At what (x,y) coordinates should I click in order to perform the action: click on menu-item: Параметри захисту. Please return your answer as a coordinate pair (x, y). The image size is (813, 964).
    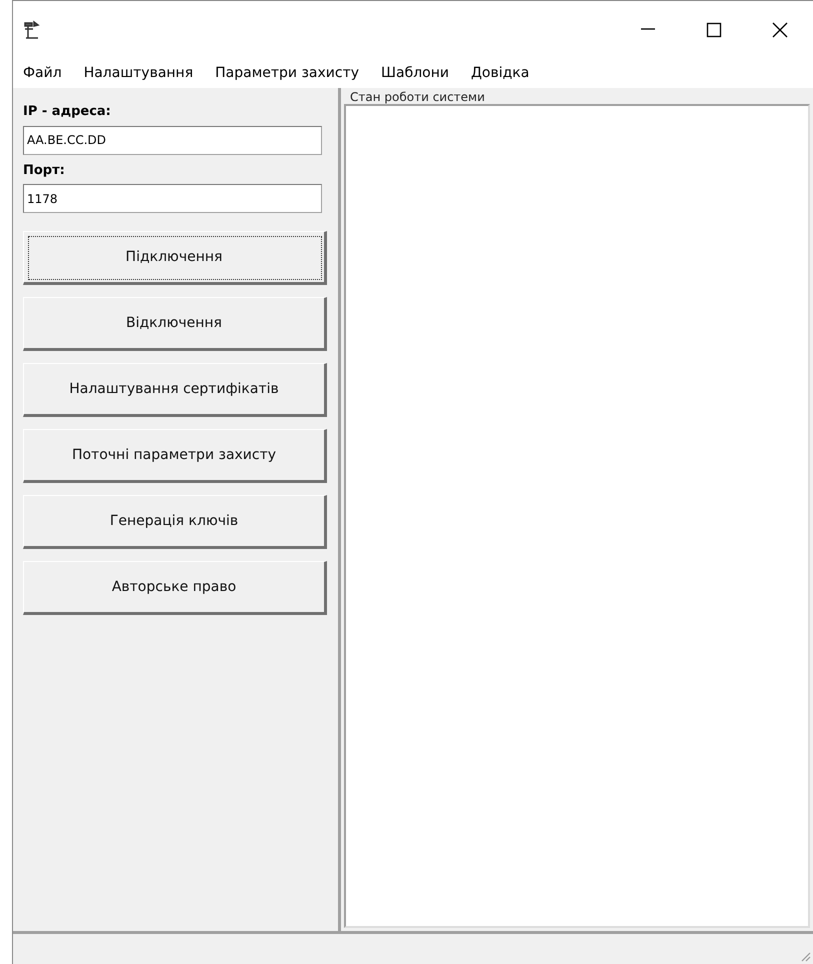
    Looking at the image, I should click on (287, 73).